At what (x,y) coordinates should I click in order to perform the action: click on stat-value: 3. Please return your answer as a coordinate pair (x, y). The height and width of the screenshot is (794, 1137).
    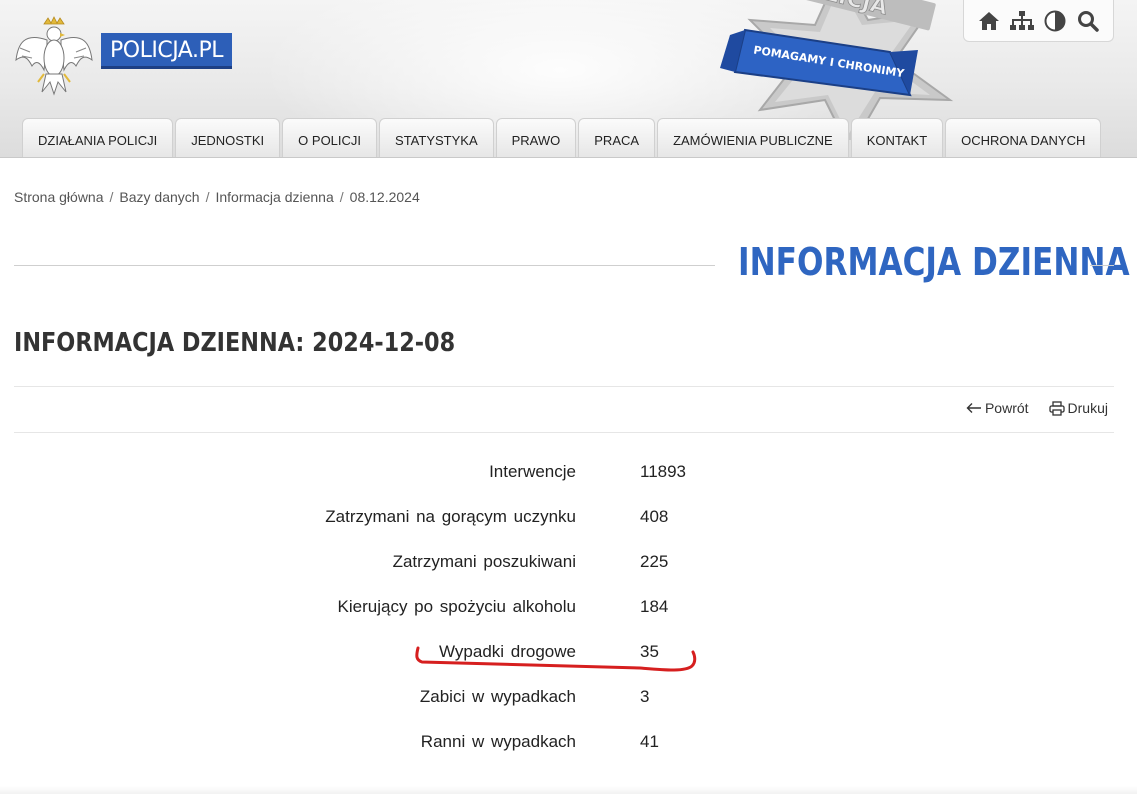
    Looking at the image, I should click on (645, 696).